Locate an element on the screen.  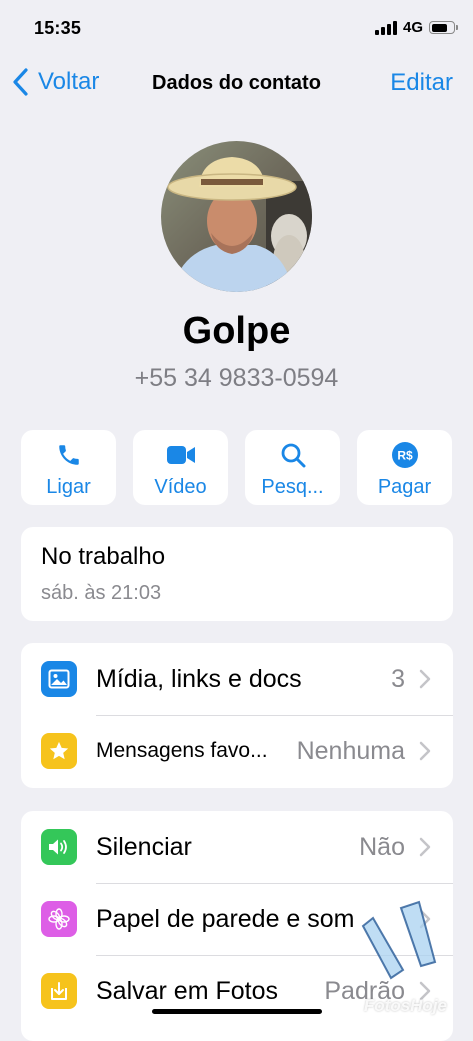
row-value: 3 is located at coordinates (398, 678).